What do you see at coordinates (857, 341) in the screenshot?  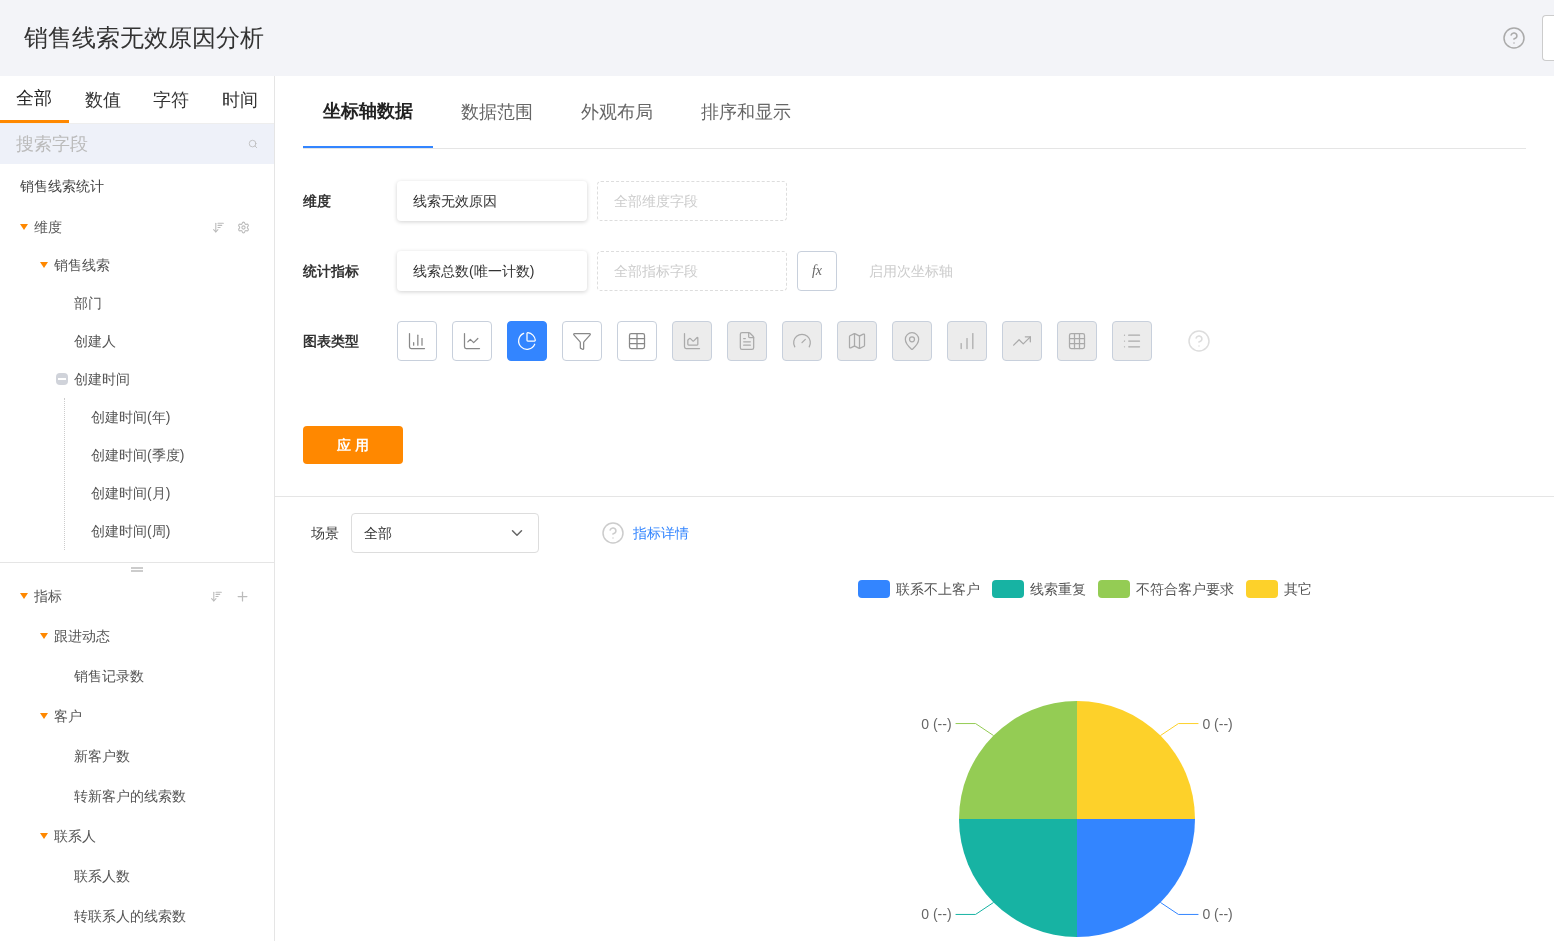 I see `map-chart-icon` at bounding box center [857, 341].